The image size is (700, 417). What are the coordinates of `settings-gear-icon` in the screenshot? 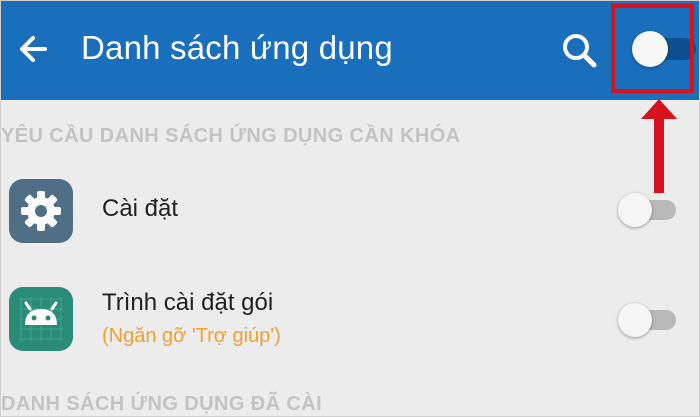 It's located at (41, 211).